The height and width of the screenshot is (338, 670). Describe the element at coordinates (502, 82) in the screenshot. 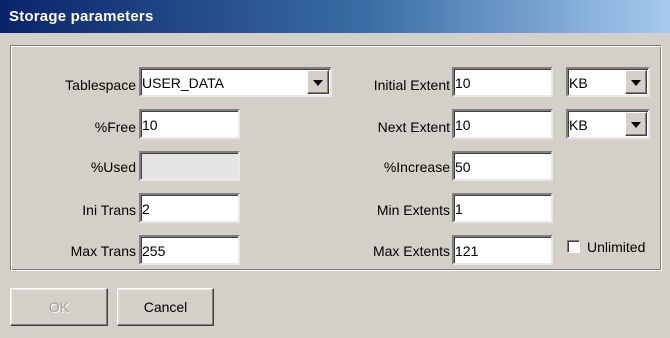

I see `initial-extent-input: 10` at that location.